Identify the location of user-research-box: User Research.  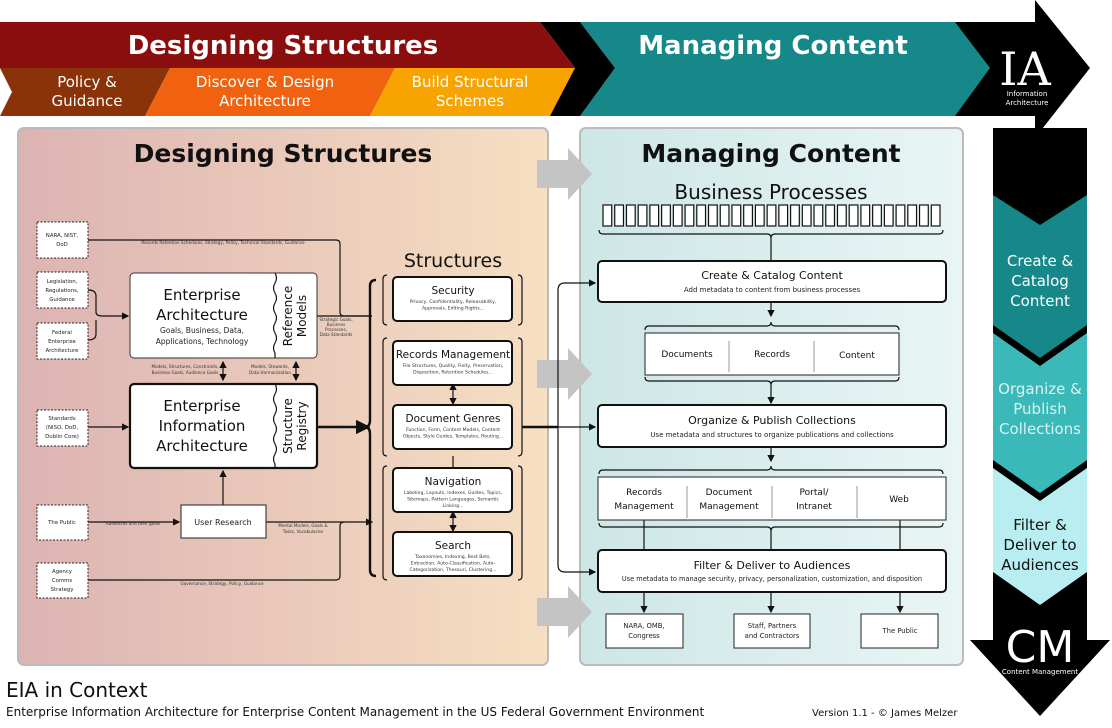
(223, 521).